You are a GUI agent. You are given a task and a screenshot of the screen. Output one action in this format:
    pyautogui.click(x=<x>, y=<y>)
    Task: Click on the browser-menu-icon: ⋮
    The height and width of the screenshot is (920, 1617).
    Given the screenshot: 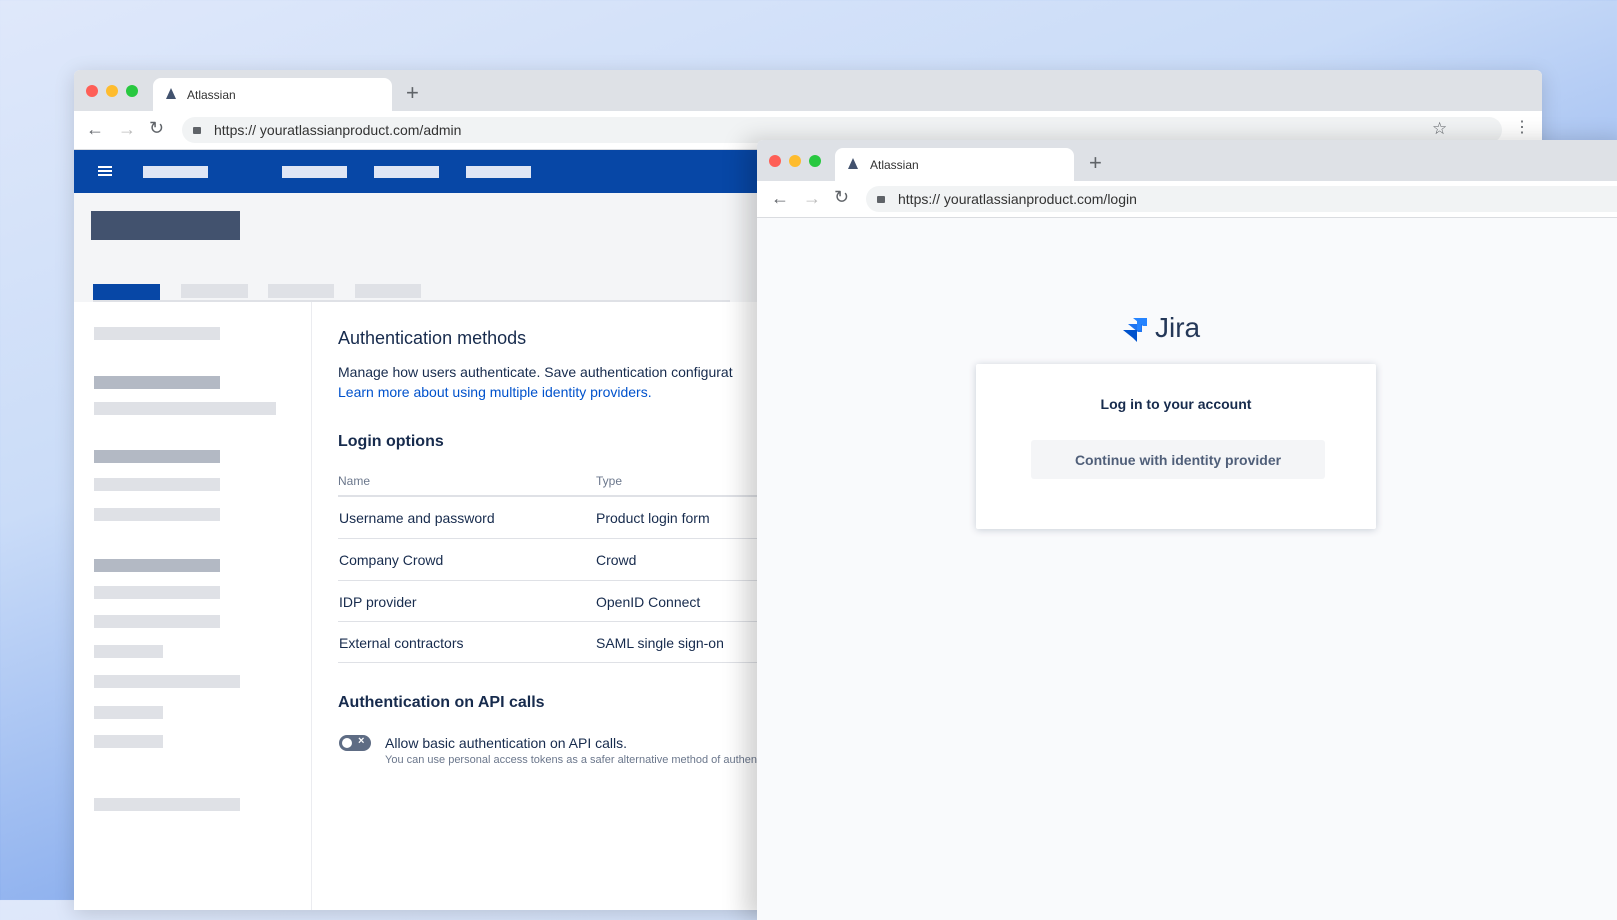 What is the action you would take?
    pyautogui.click(x=1522, y=128)
    